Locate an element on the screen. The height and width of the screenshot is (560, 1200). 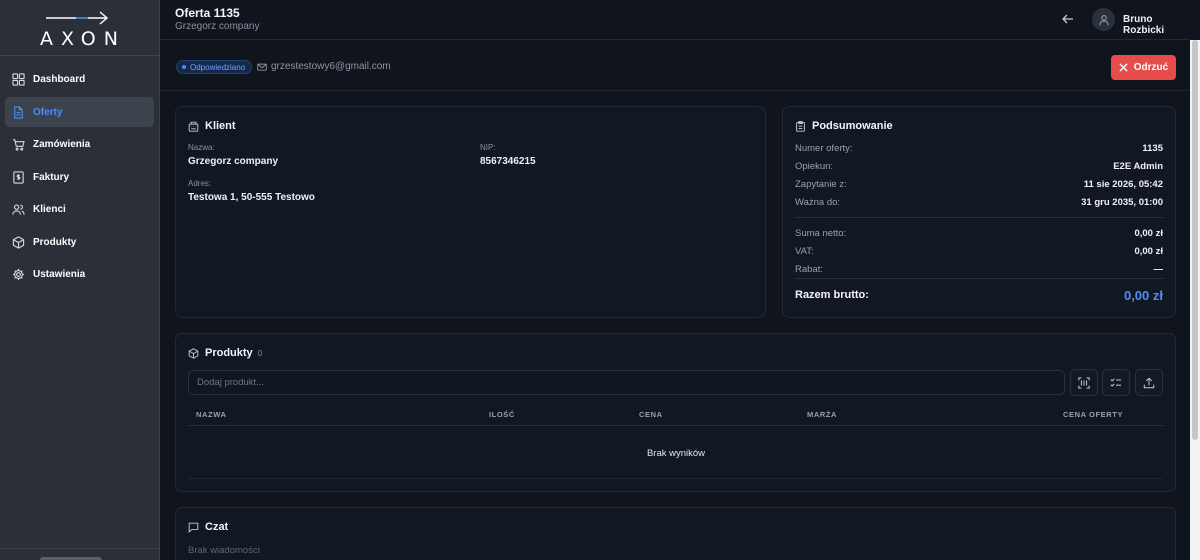
client-card-title: Klient is located at coordinates (212, 126).